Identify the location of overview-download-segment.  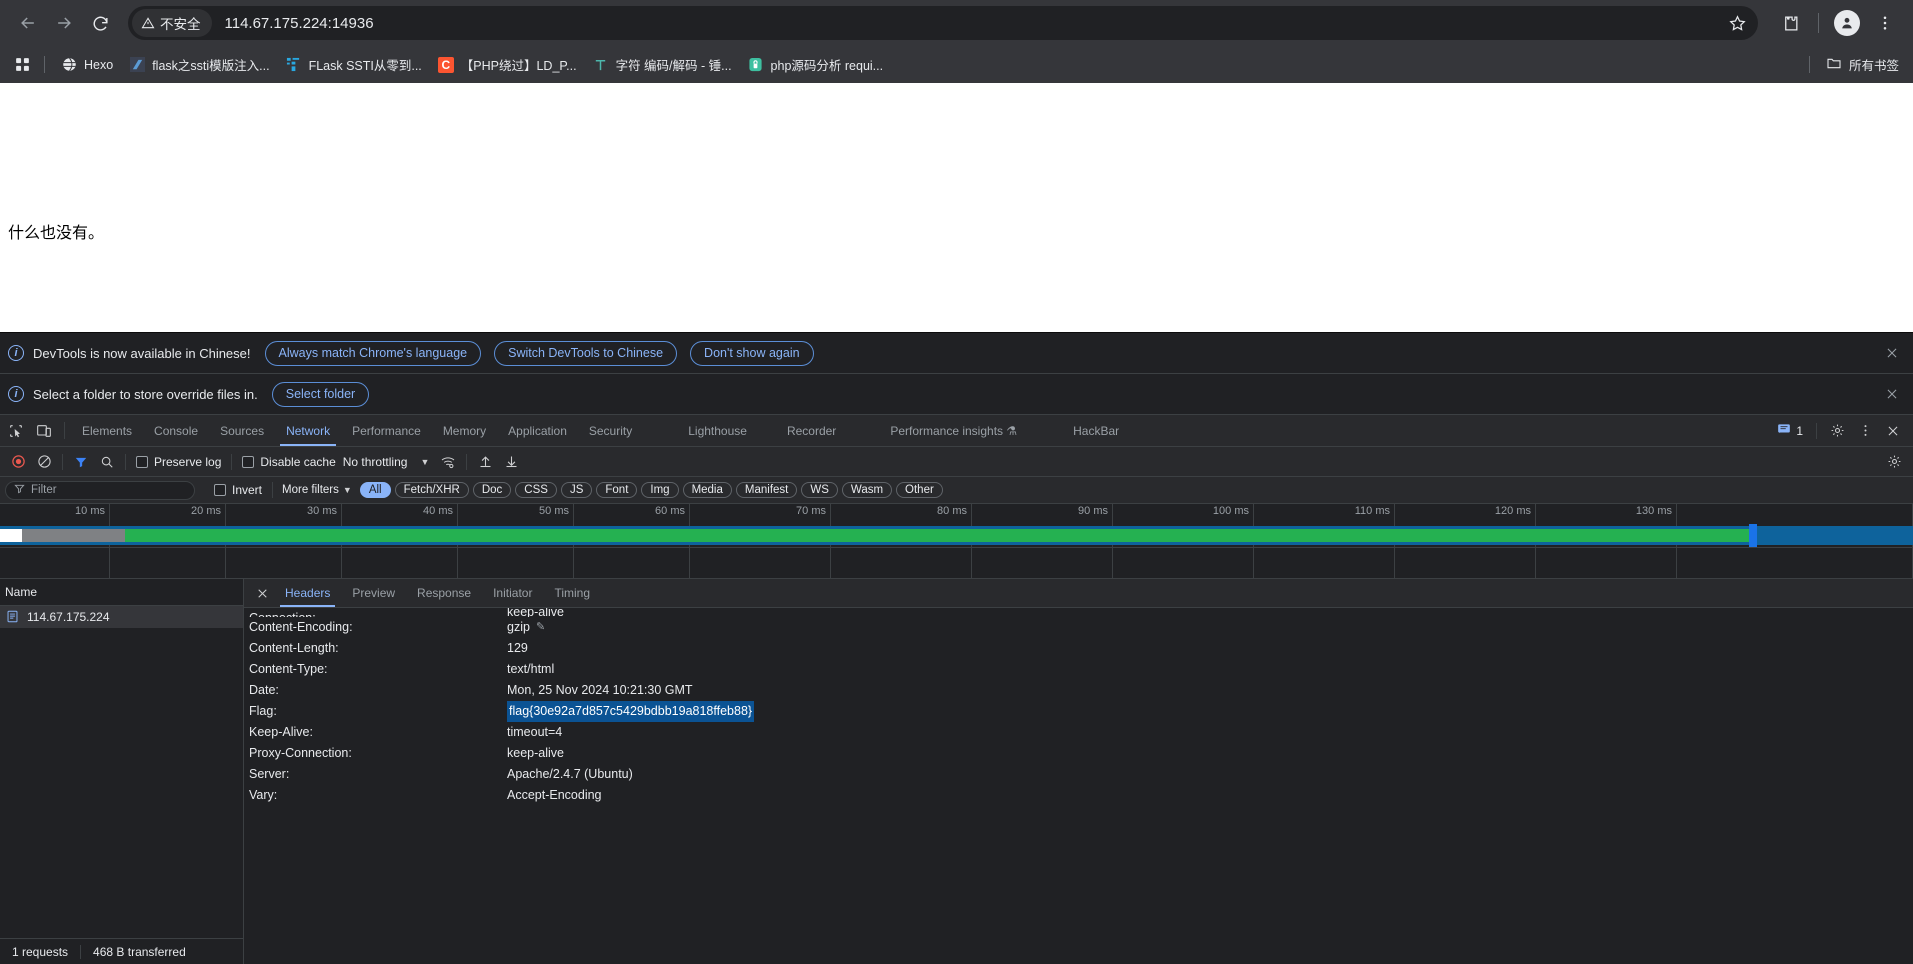
(937, 535).